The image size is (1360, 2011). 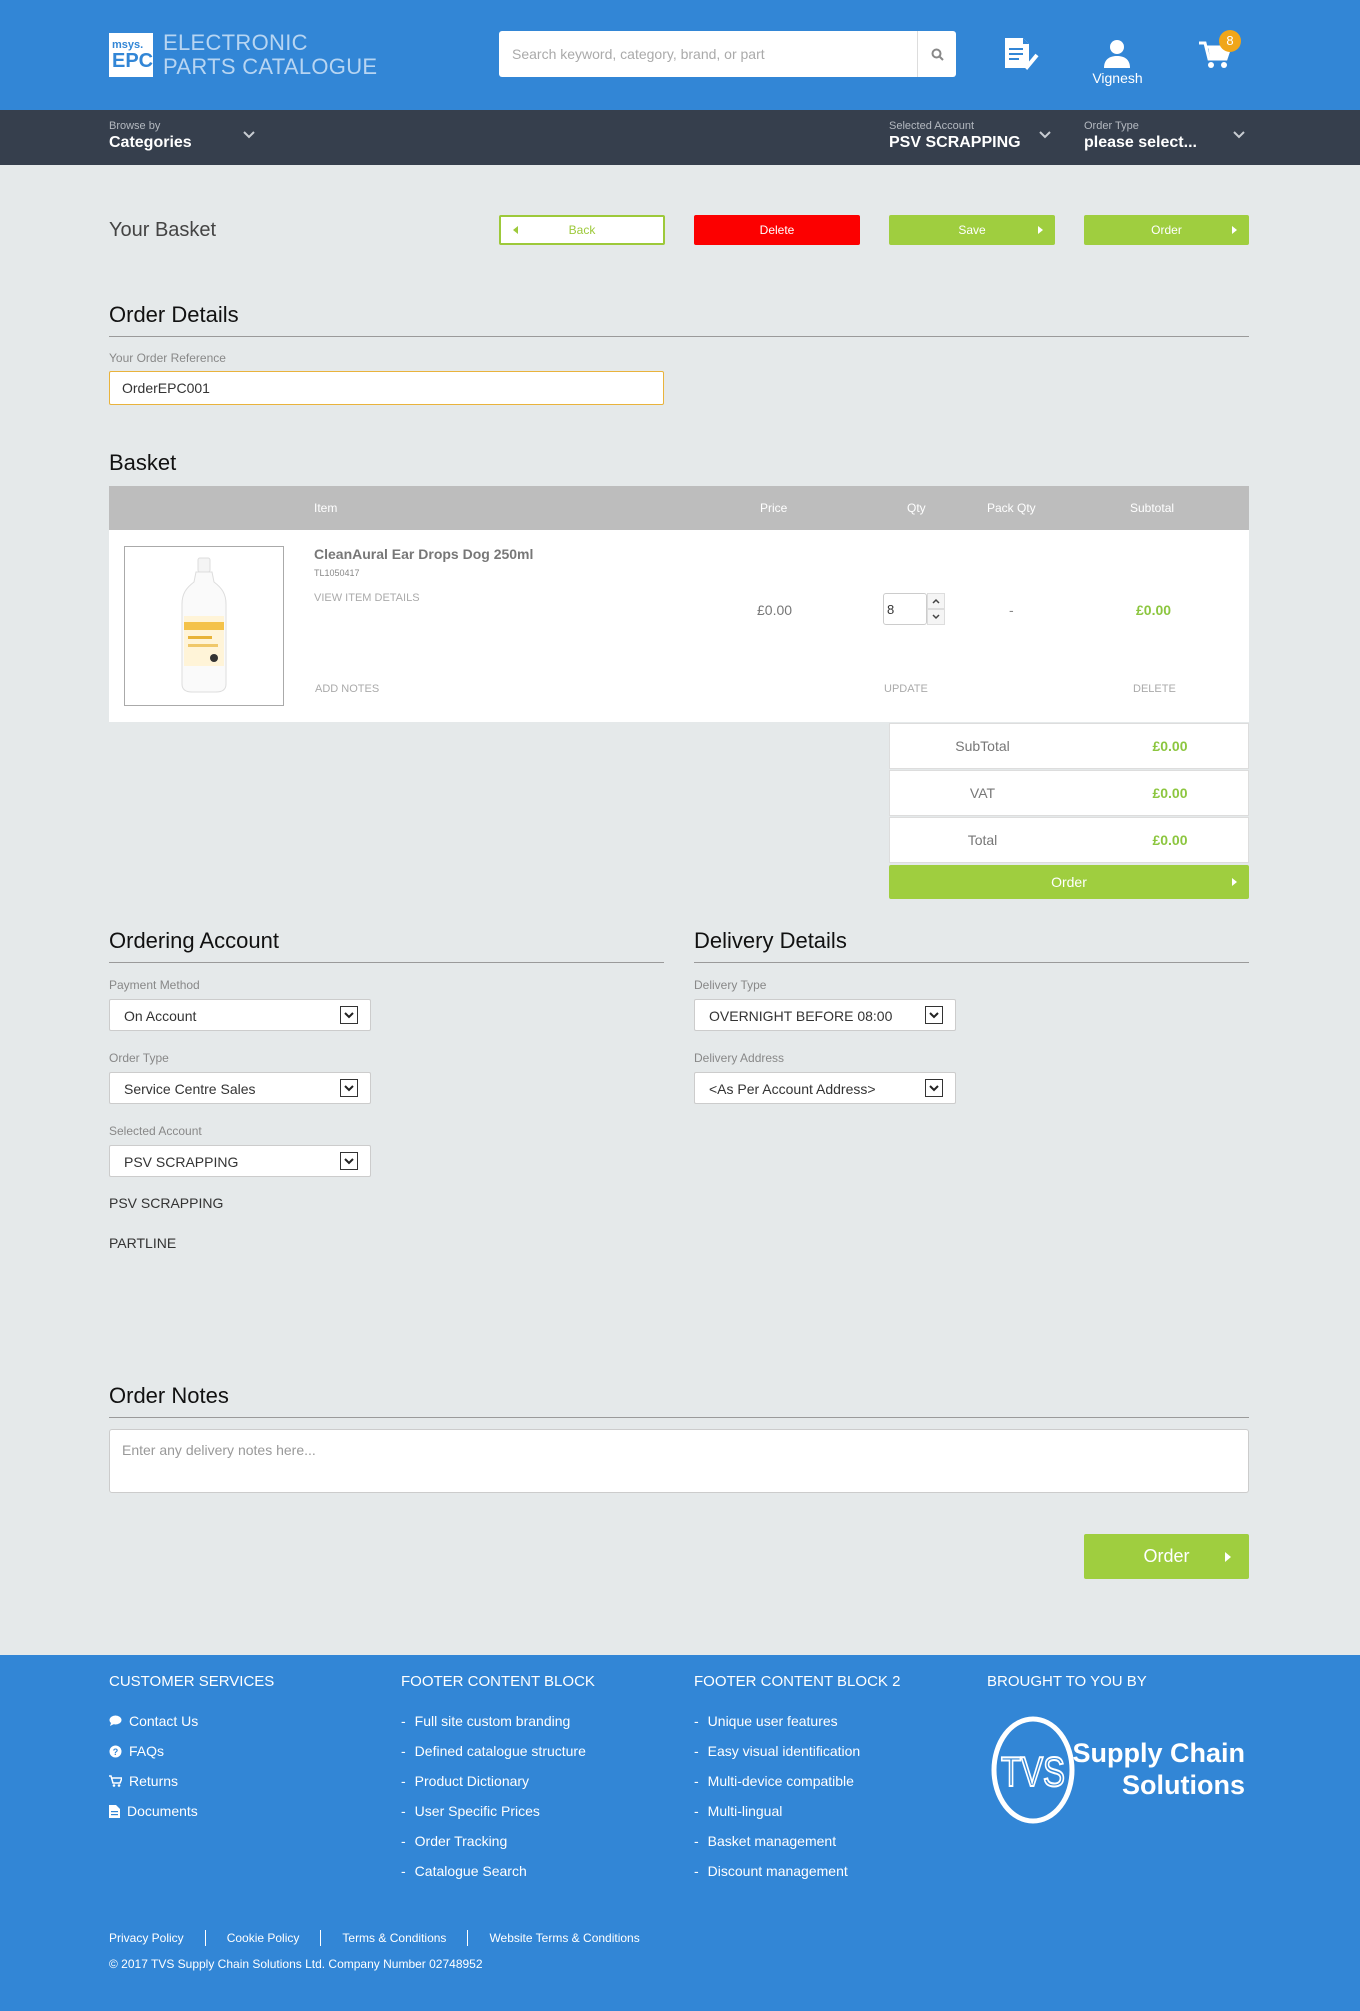 What do you see at coordinates (115, 1781) in the screenshot?
I see `cart-icon` at bounding box center [115, 1781].